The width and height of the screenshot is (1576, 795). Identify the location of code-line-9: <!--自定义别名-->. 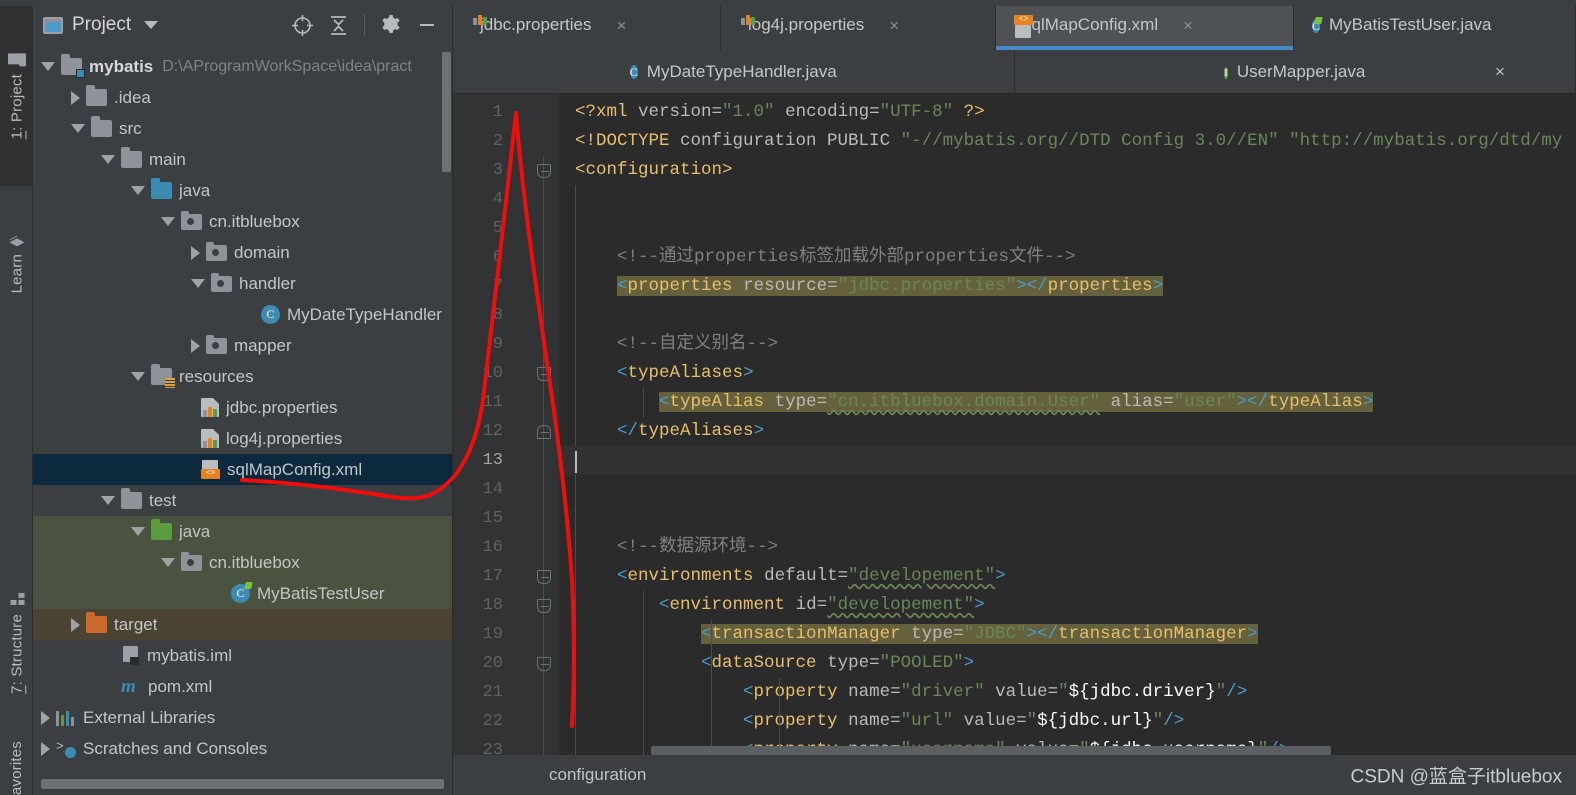
(1067, 344).